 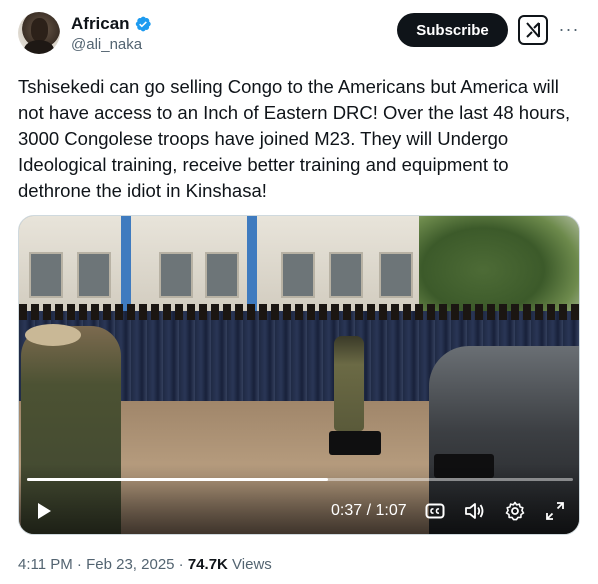 I want to click on fullscreen-button, so click(x=555, y=511).